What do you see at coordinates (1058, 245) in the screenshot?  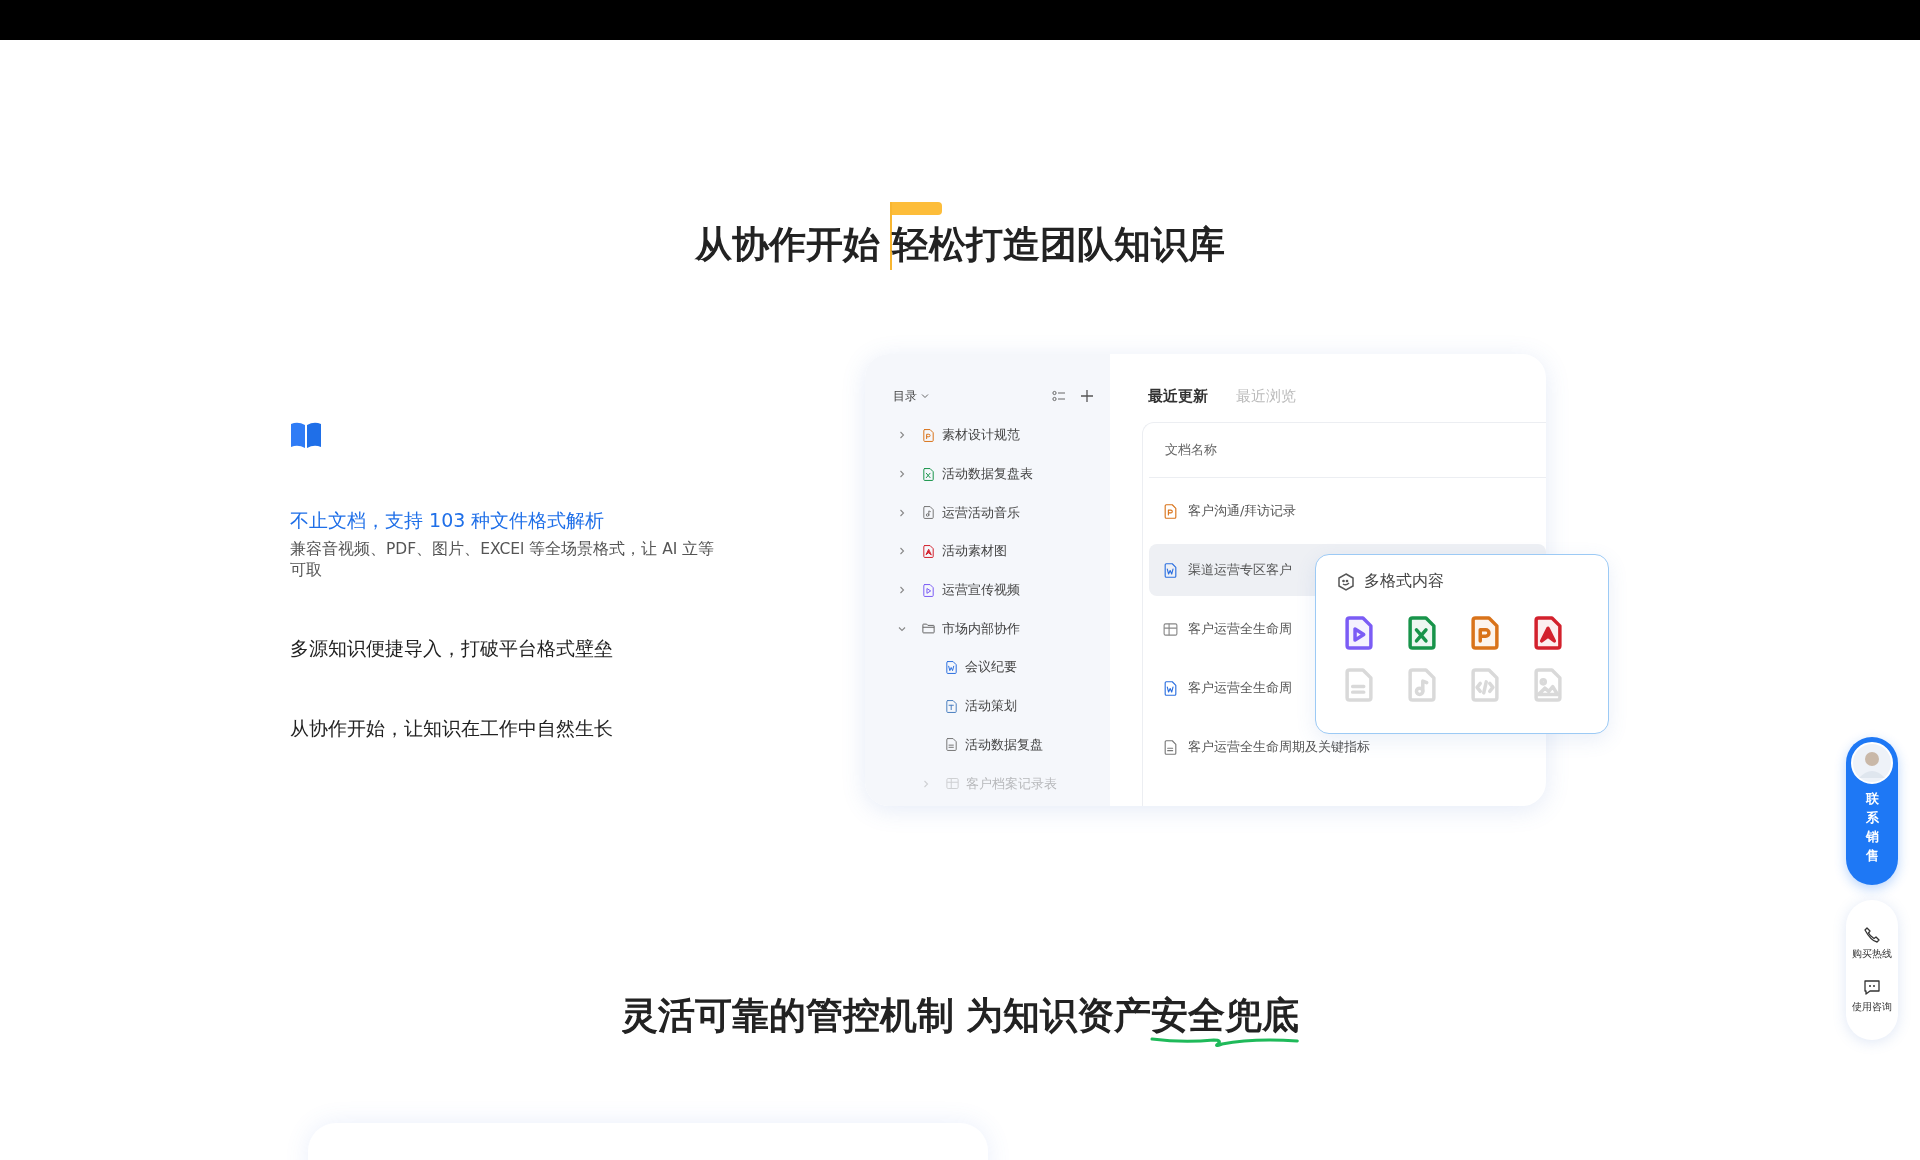 I see `section-title: 轻松打造团队知识库` at bounding box center [1058, 245].